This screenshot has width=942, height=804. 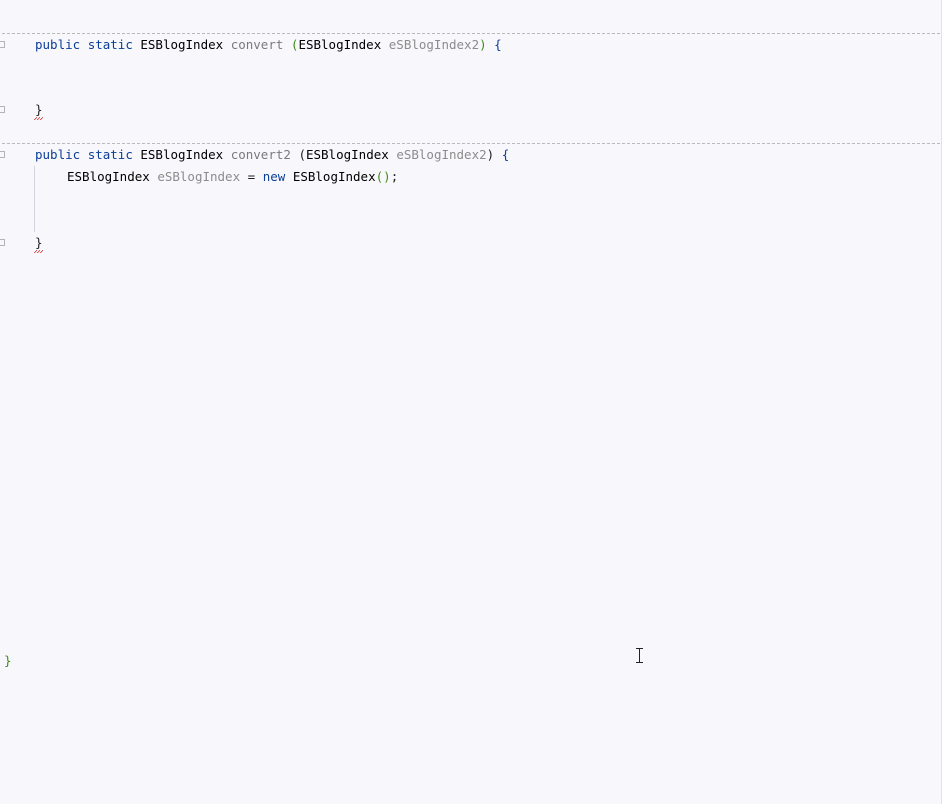 What do you see at coordinates (8, 661) in the screenshot?
I see `class-close-brace: }` at bounding box center [8, 661].